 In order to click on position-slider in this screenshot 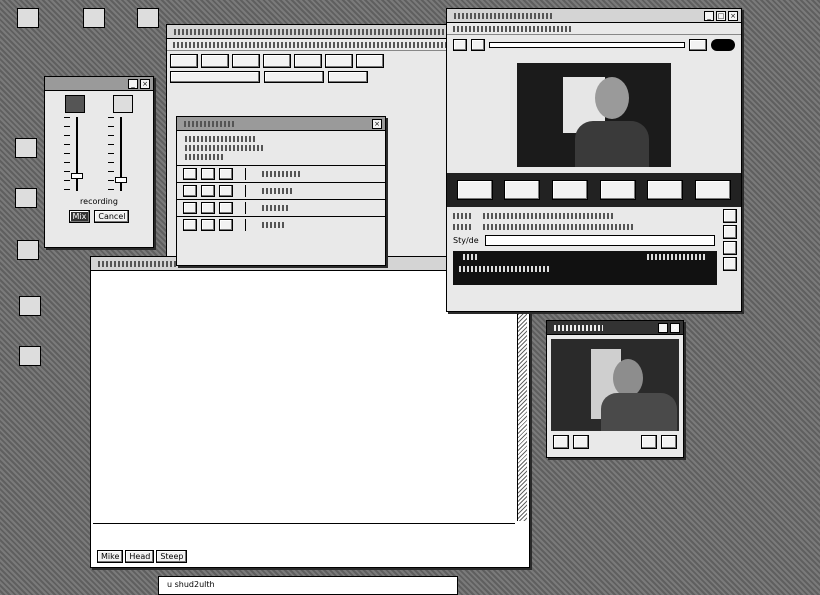, I will do `click(587, 45)`.